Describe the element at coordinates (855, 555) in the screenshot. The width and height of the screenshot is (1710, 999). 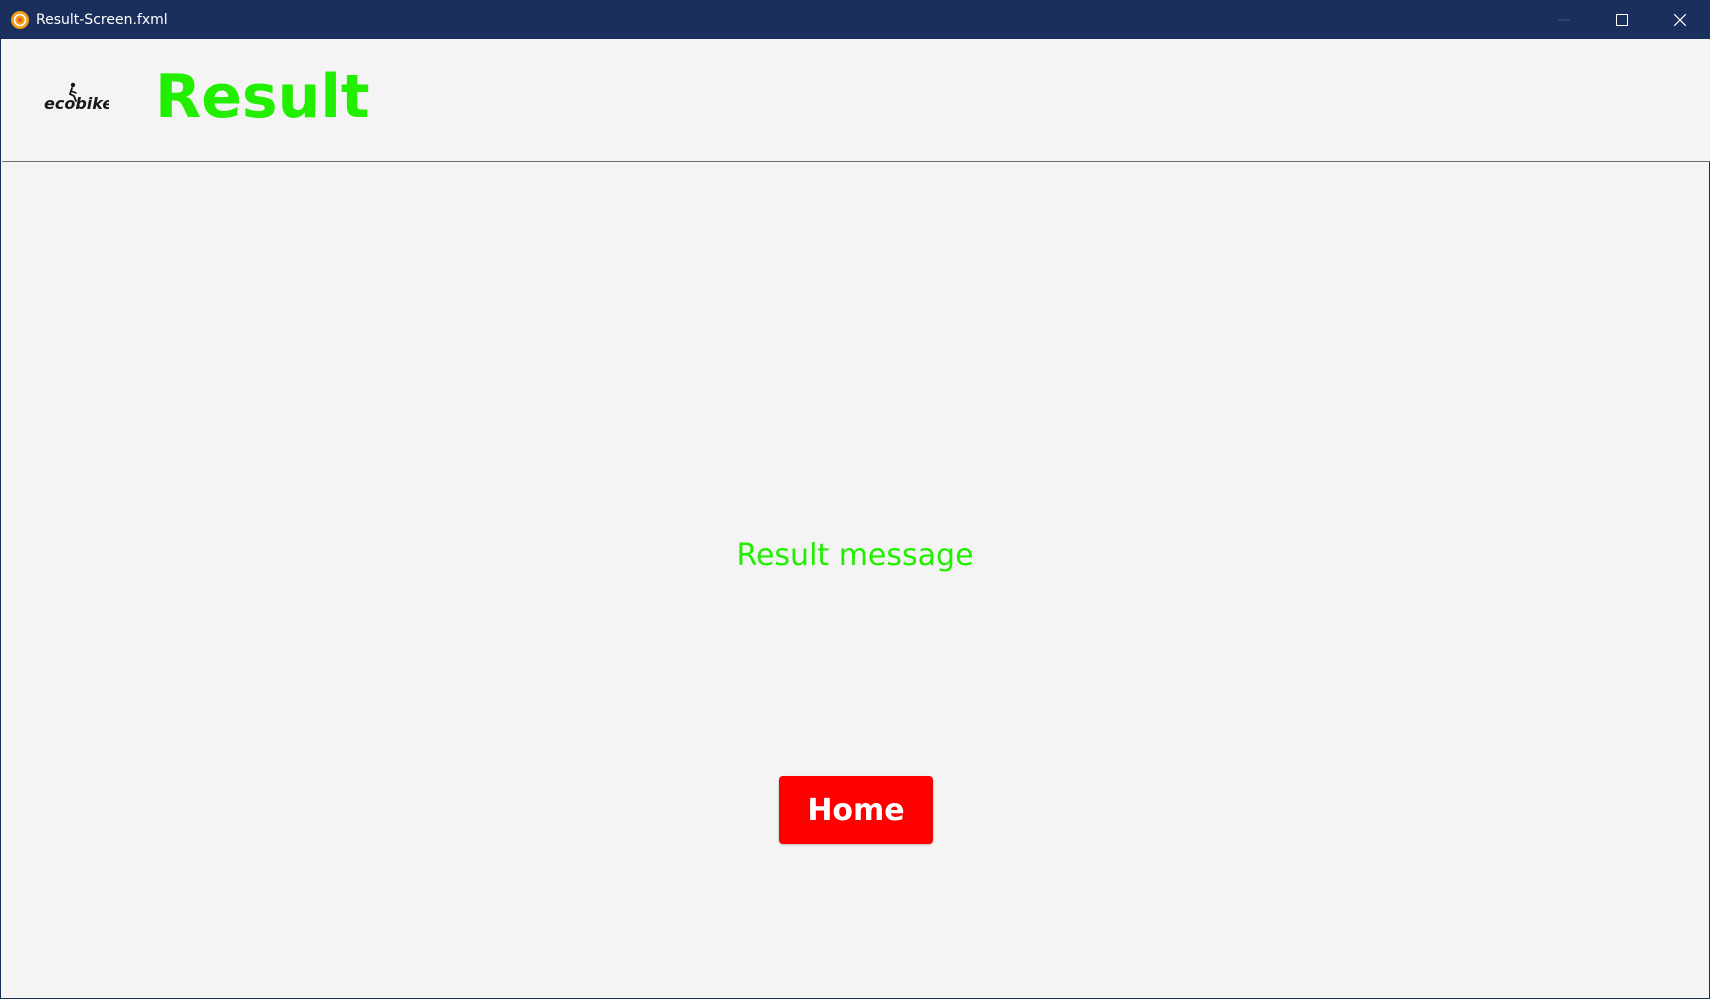
I see `result-message: Result message` at that location.